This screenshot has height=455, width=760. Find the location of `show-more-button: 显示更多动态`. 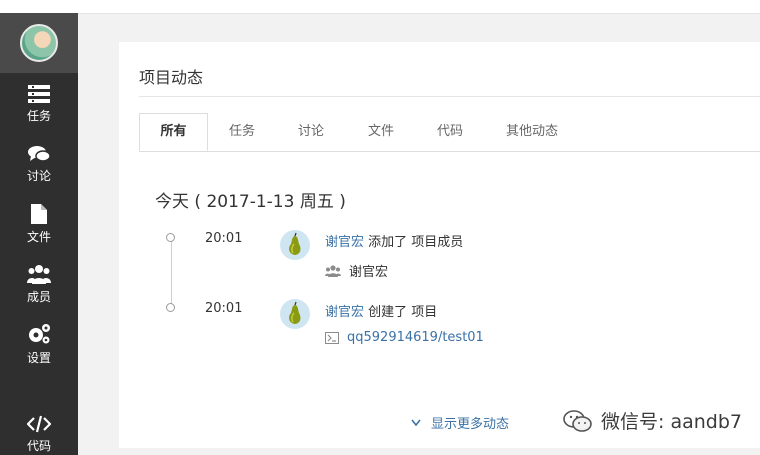

show-more-button: 显示更多动态 is located at coordinates (460, 422).